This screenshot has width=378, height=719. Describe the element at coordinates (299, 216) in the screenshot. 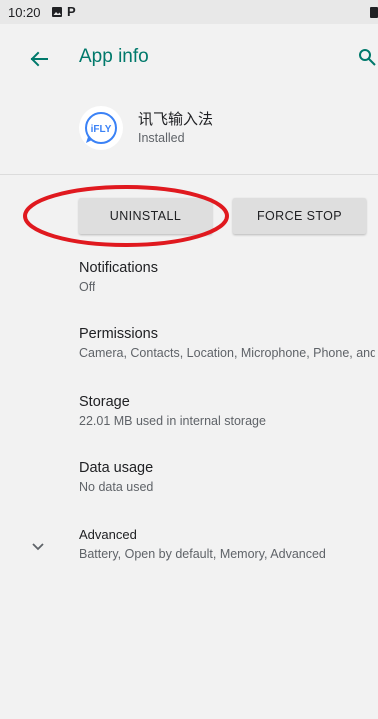

I see `force-stop-button: FORCE STOP` at that location.